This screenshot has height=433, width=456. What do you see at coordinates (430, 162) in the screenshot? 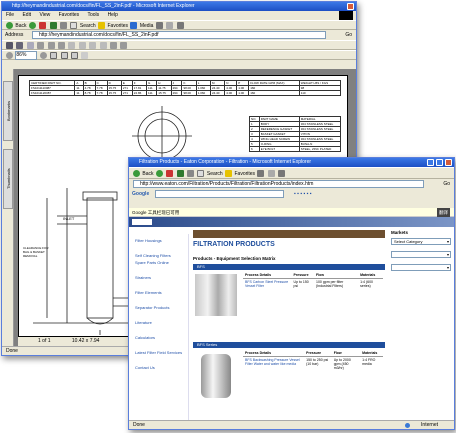
I see `minimize-icon` at bounding box center [430, 162].